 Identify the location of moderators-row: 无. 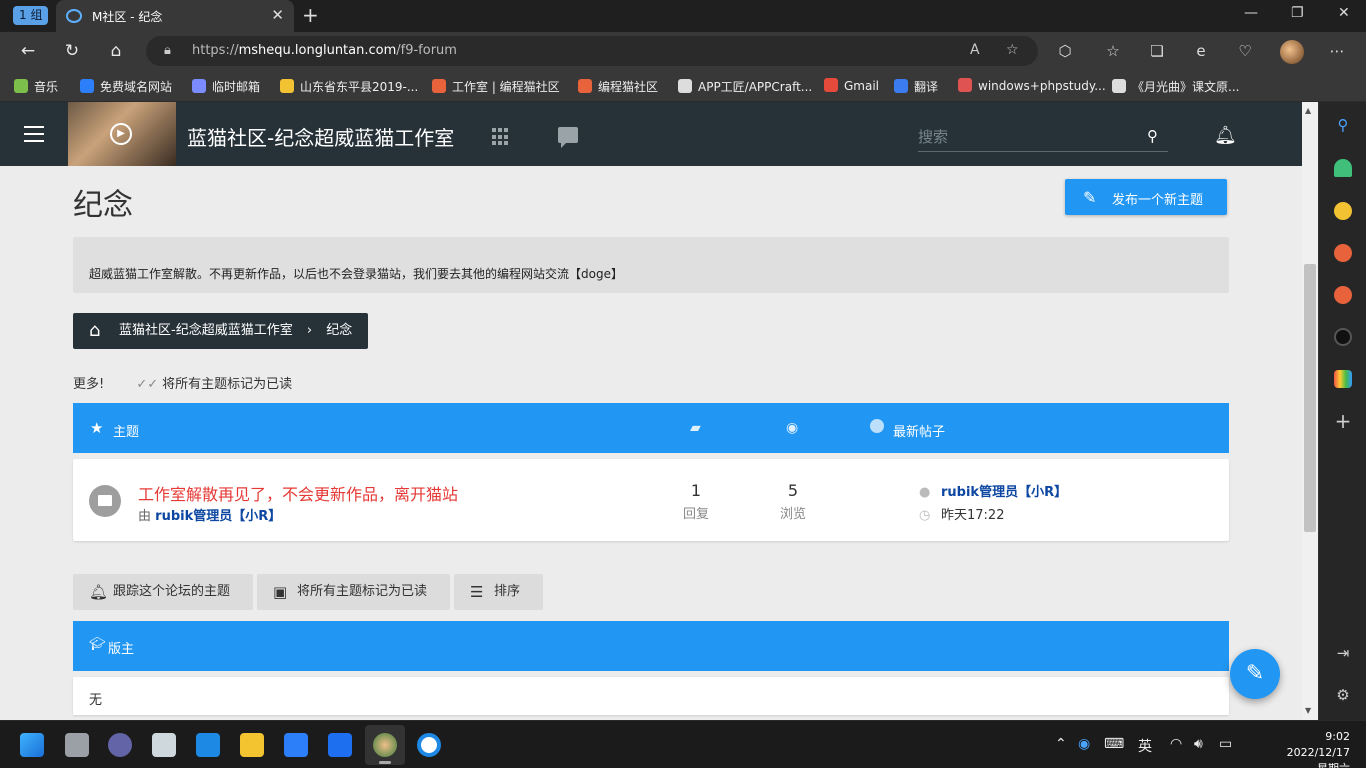
(651, 696).